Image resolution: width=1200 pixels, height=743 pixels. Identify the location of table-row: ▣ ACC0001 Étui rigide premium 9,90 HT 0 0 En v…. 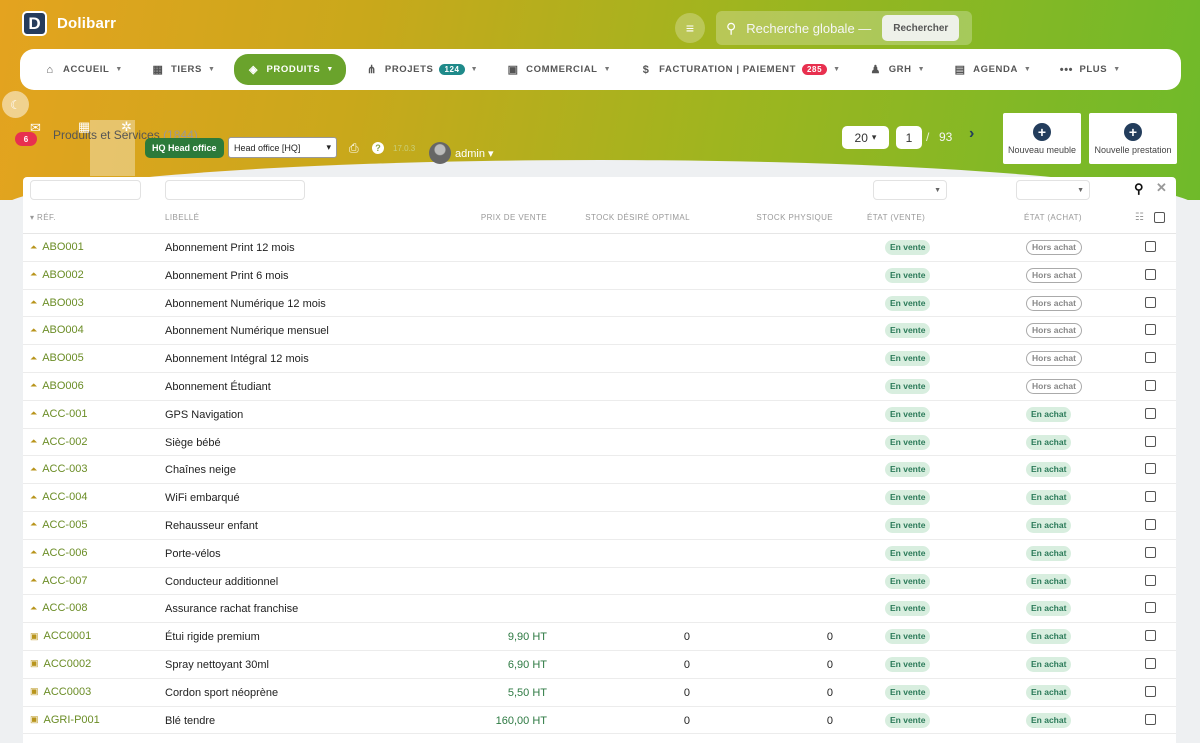
(599, 637).